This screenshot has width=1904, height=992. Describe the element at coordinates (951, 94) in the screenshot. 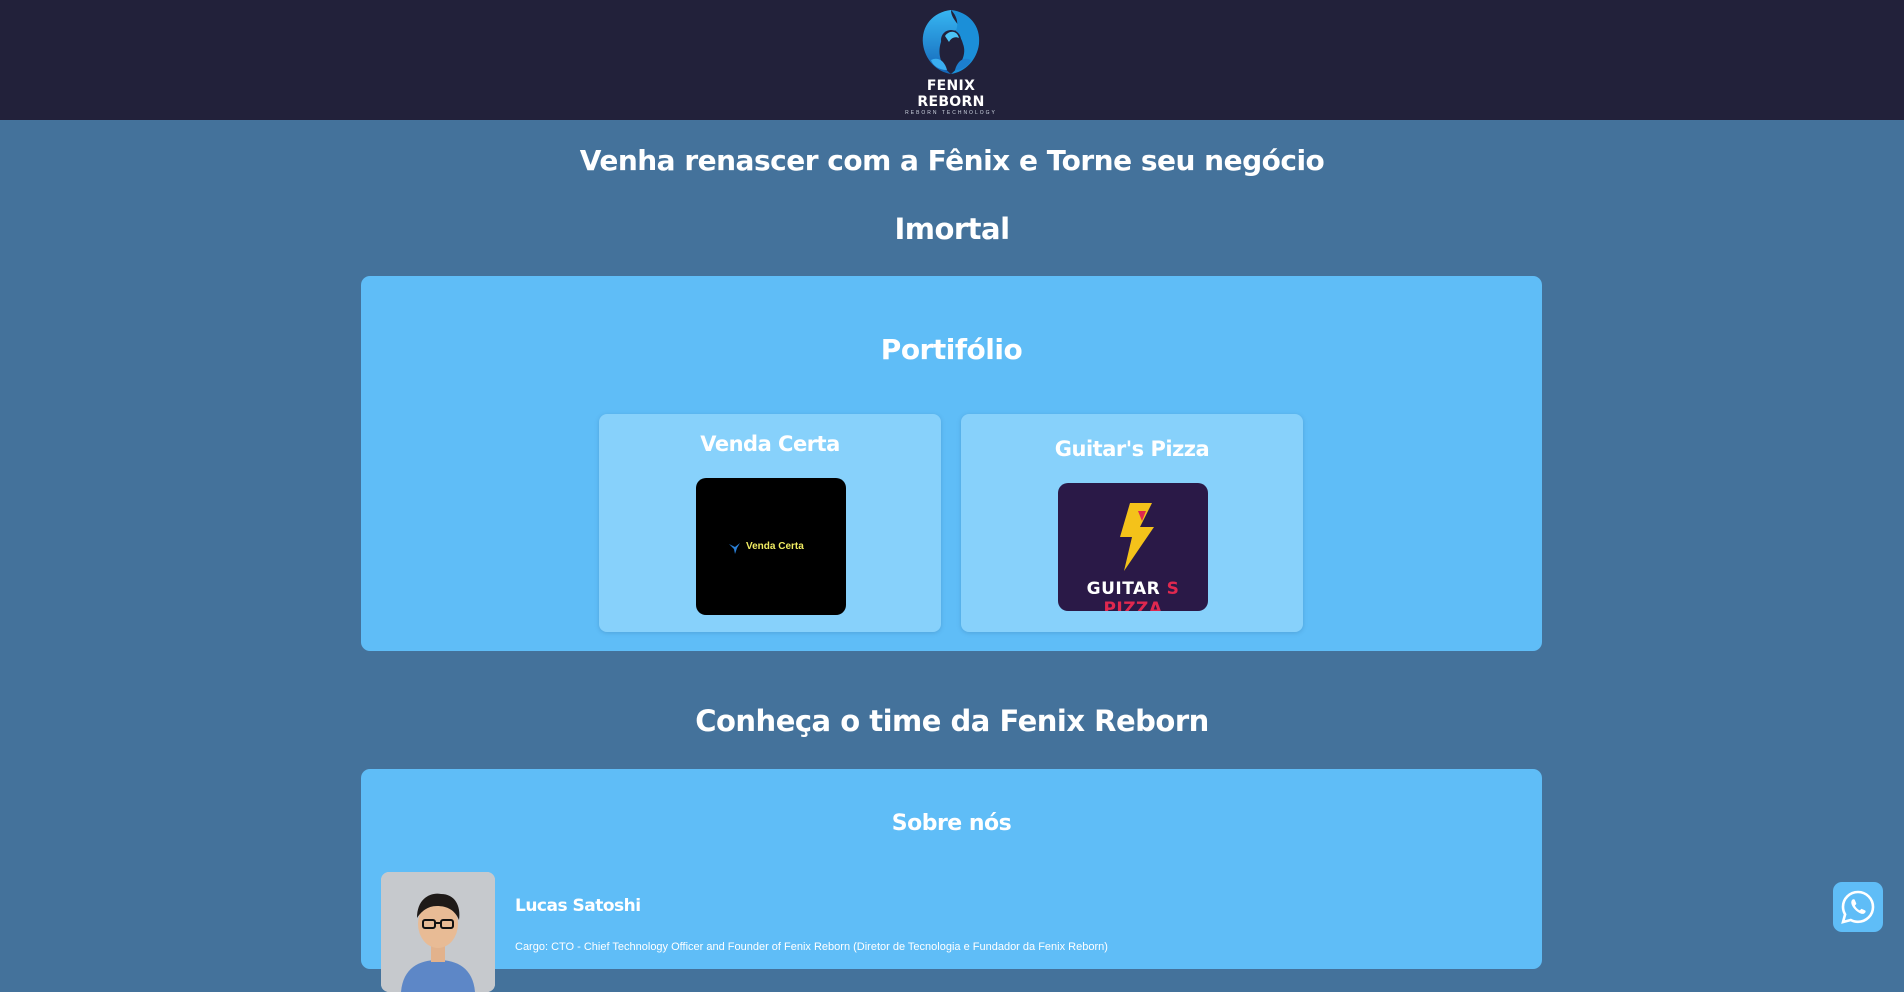

I see `logo-text: FENIX REBORN` at that location.